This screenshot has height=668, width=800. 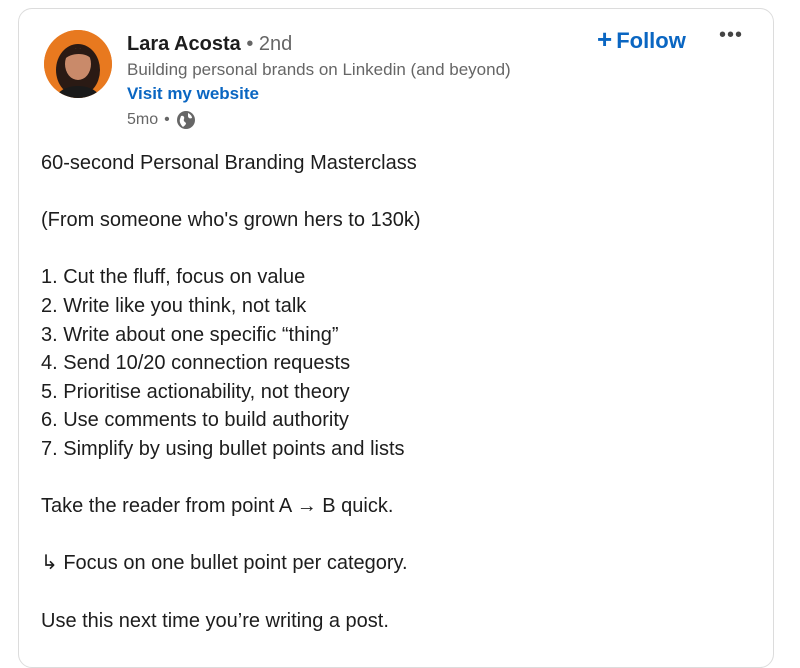 I want to click on author-name-line: Lara Acosta • 2nd, so click(x=209, y=44).